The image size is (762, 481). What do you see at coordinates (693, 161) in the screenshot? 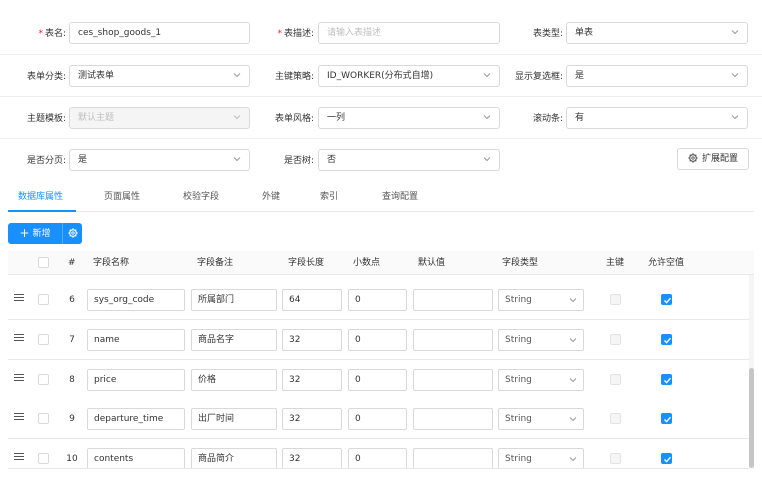
I see `gear-icon` at bounding box center [693, 161].